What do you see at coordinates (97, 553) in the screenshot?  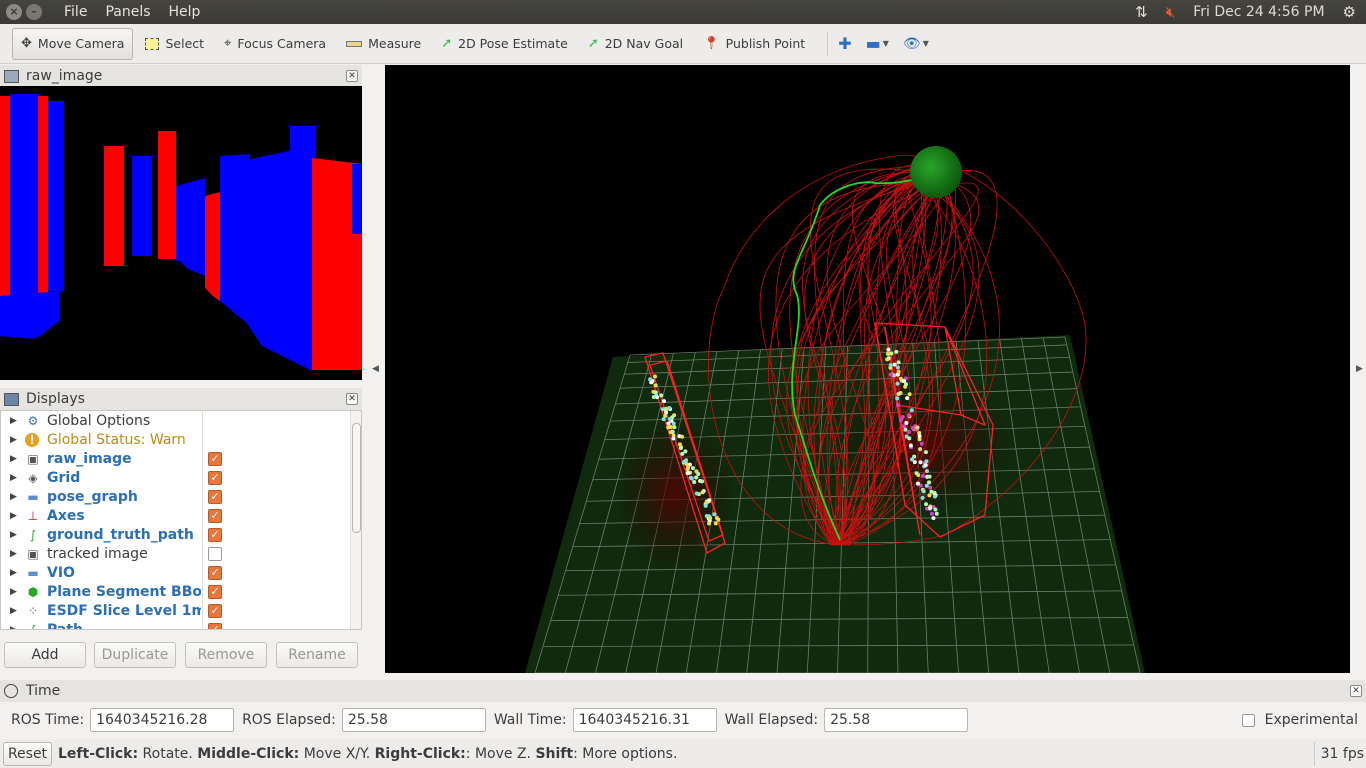 I see `display-item-label: tracked image` at bounding box center [97, 553].